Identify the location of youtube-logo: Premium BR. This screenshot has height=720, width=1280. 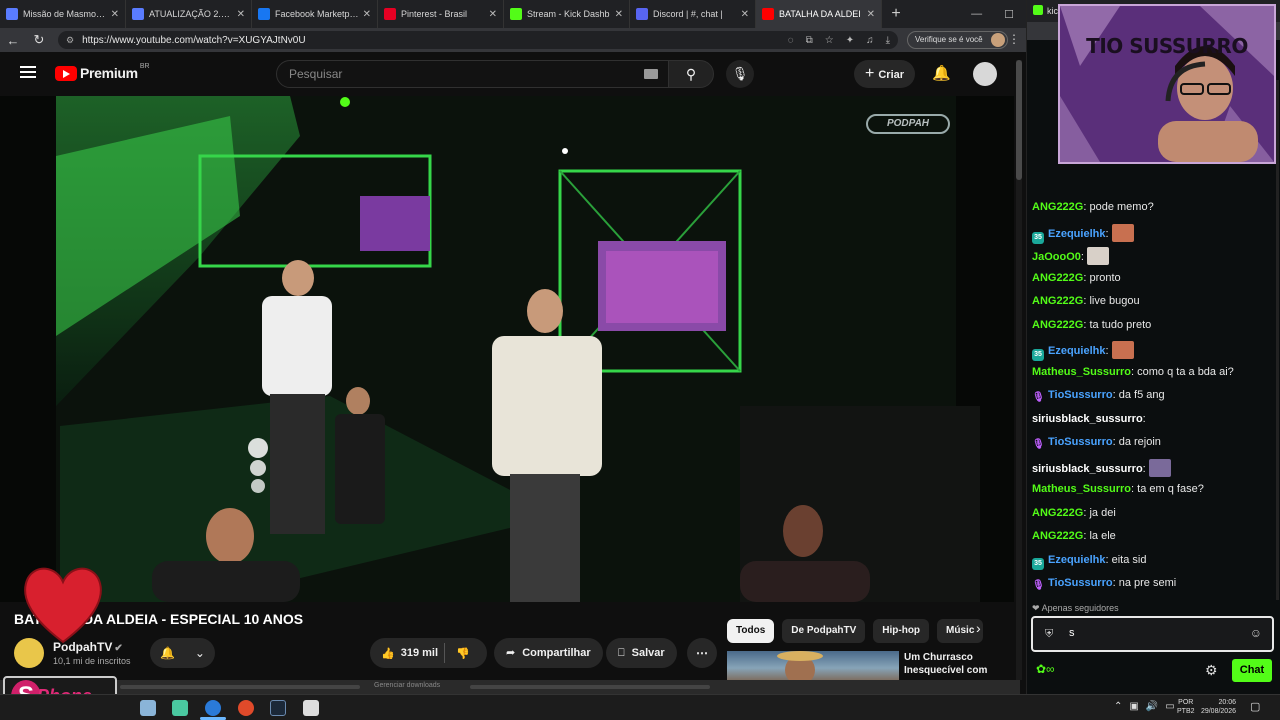
(102, 72).